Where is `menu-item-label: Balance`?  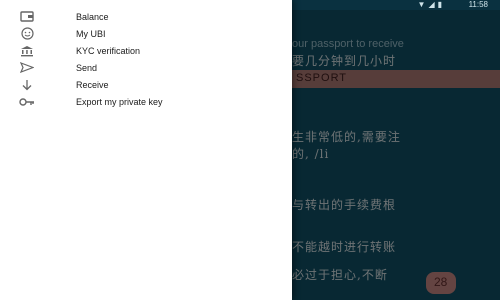
menu-item-label: Balance is located at coordinates (92, 16).